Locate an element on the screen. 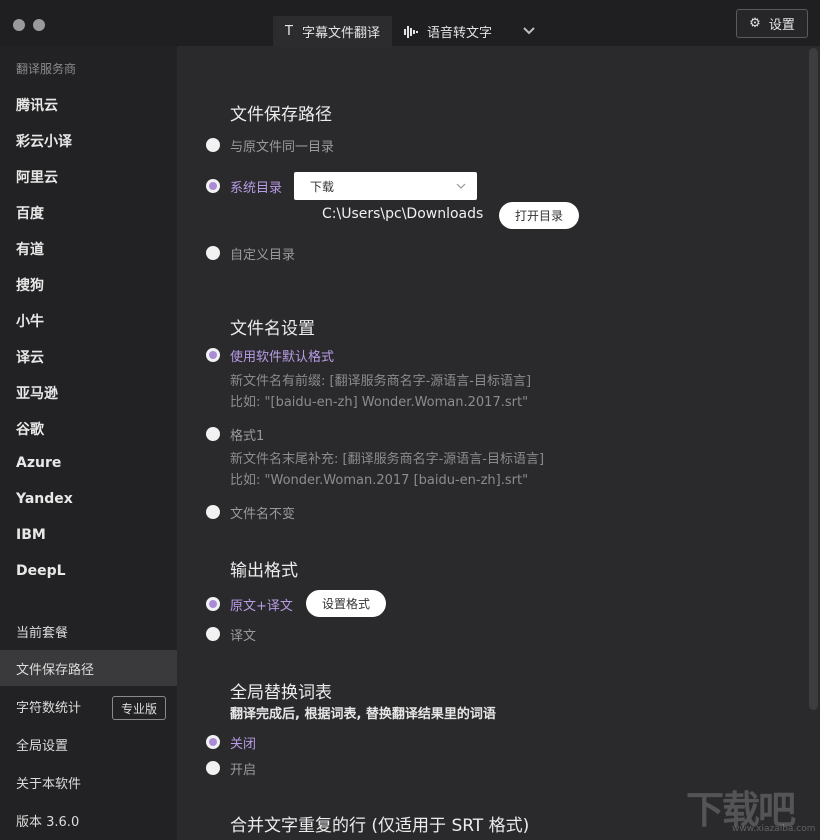 This screenshot has width=820, height=840. sidebar-item-label: 文件保存路径 is located at coordinates (55, 670).